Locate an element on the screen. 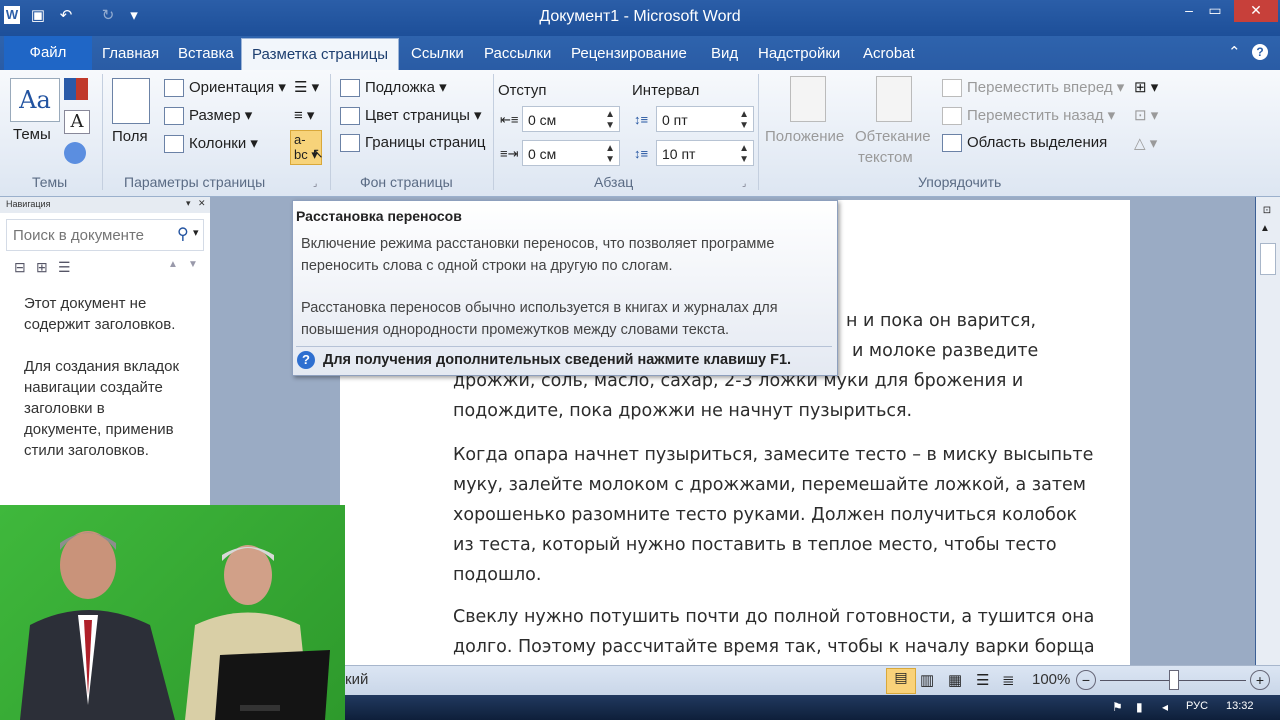  page-borders-button: Границы страниц is located at coordinates (412, 143).